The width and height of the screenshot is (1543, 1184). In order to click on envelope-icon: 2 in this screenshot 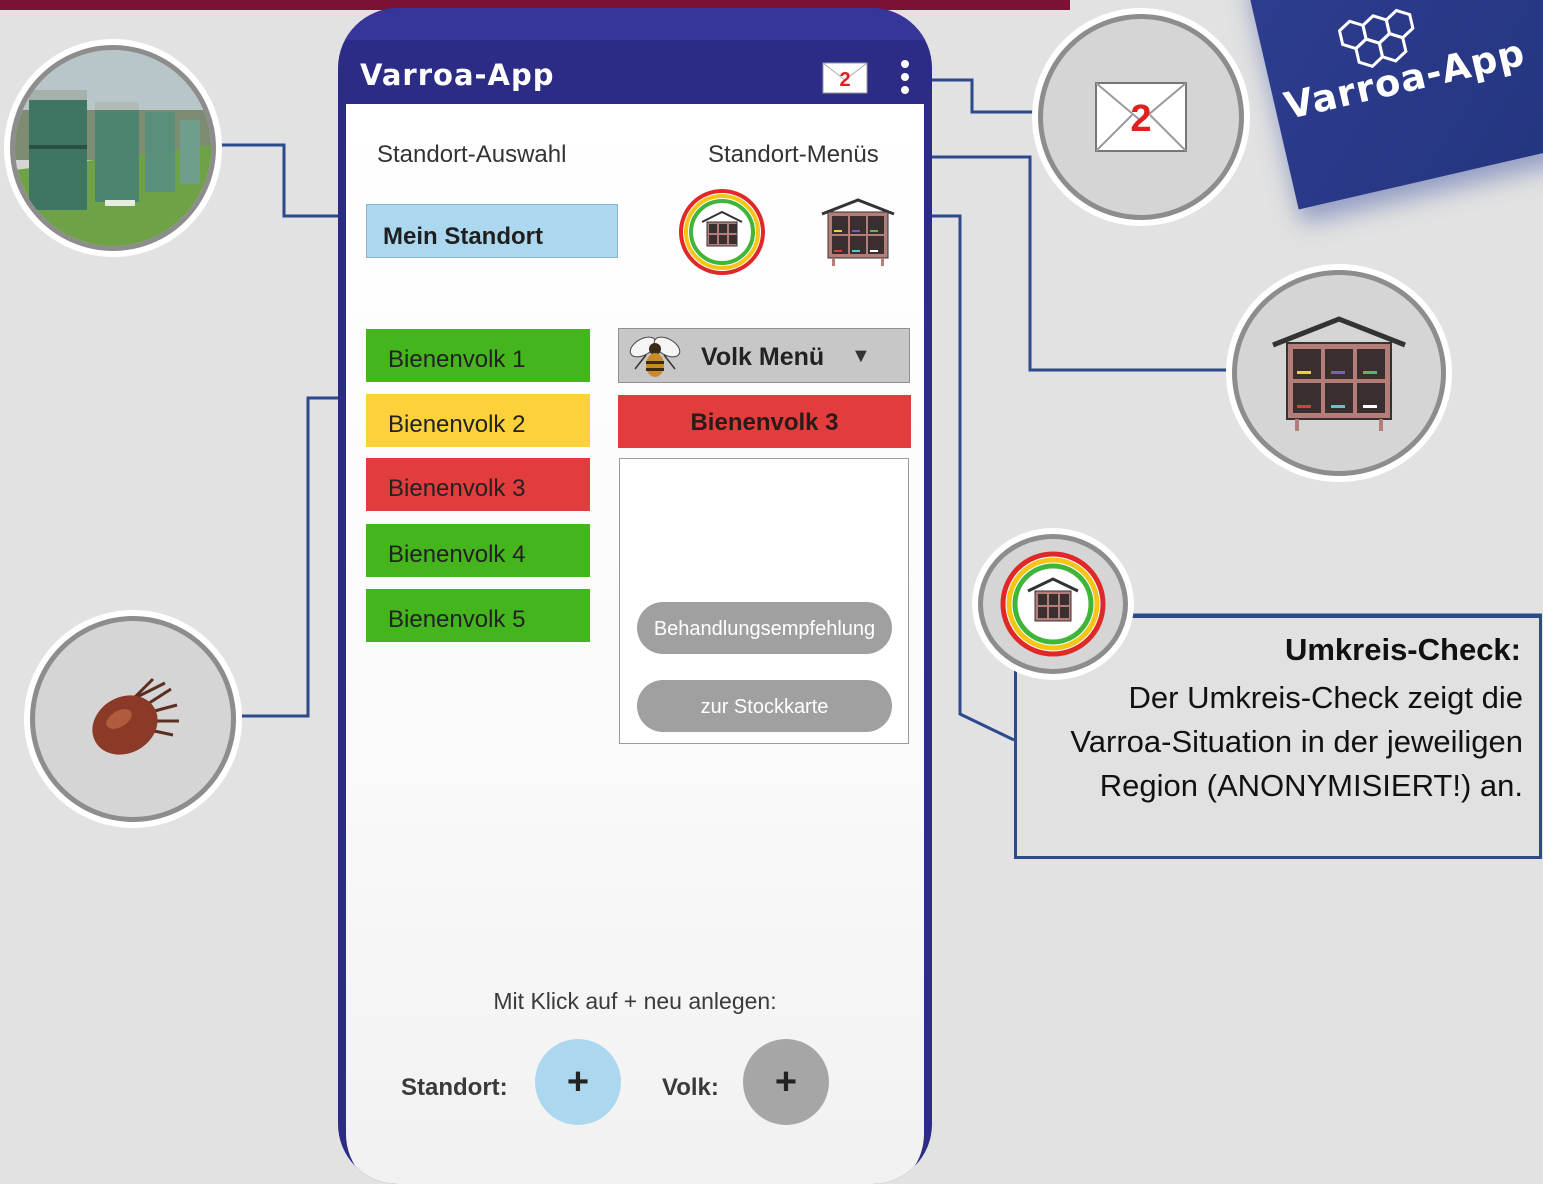, I will do `click(1141, 117)`.